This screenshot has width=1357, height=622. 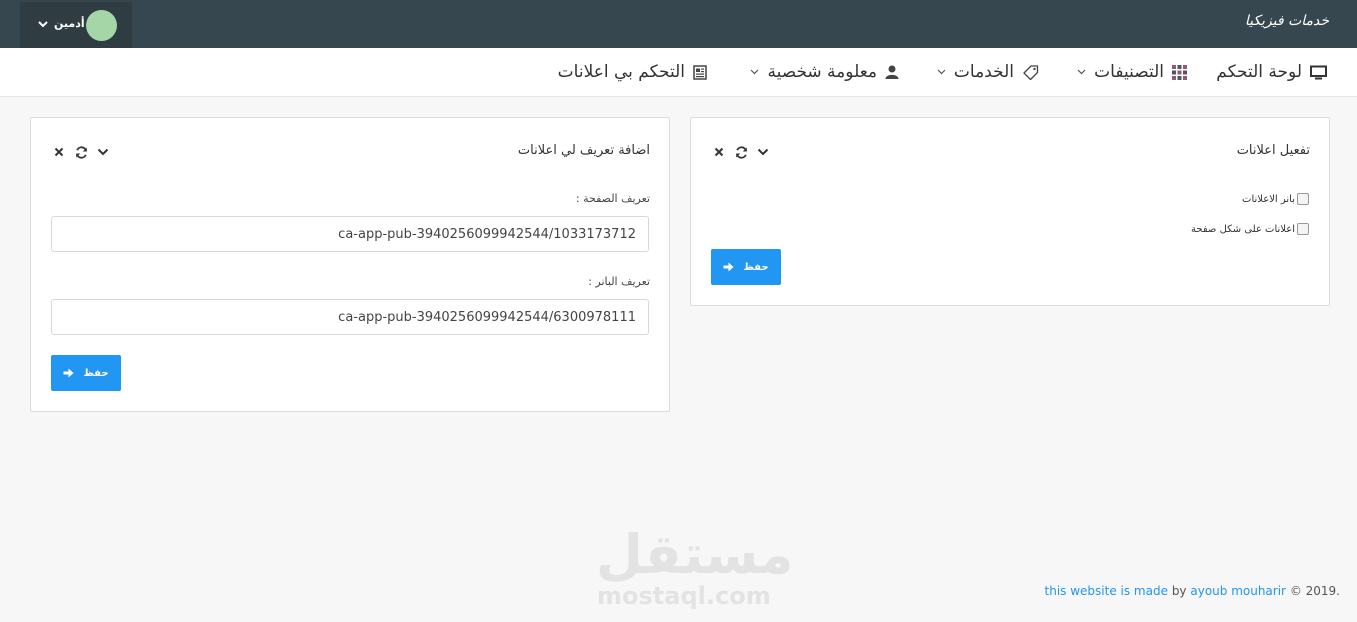 I want to click on panel-title: اضافة تعريف لي اعلانات, so click(x=583, y=150).